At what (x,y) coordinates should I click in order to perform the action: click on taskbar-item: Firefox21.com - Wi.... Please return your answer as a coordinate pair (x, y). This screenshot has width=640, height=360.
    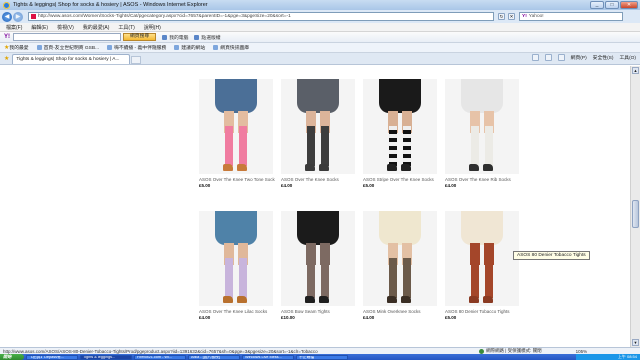
    Looking at the image, I should click on (160, 357).